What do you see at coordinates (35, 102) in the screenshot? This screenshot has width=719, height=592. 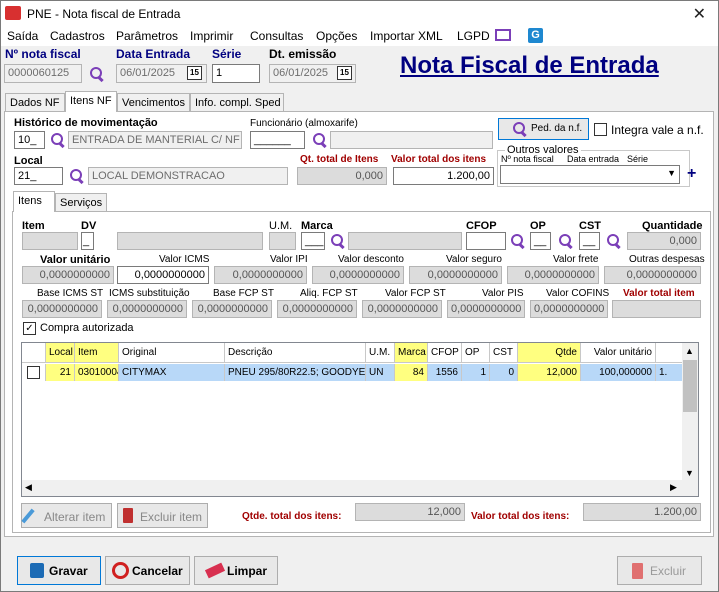 I see `tab-dados-nf: Dados NF` at bounding box center [35, 102].